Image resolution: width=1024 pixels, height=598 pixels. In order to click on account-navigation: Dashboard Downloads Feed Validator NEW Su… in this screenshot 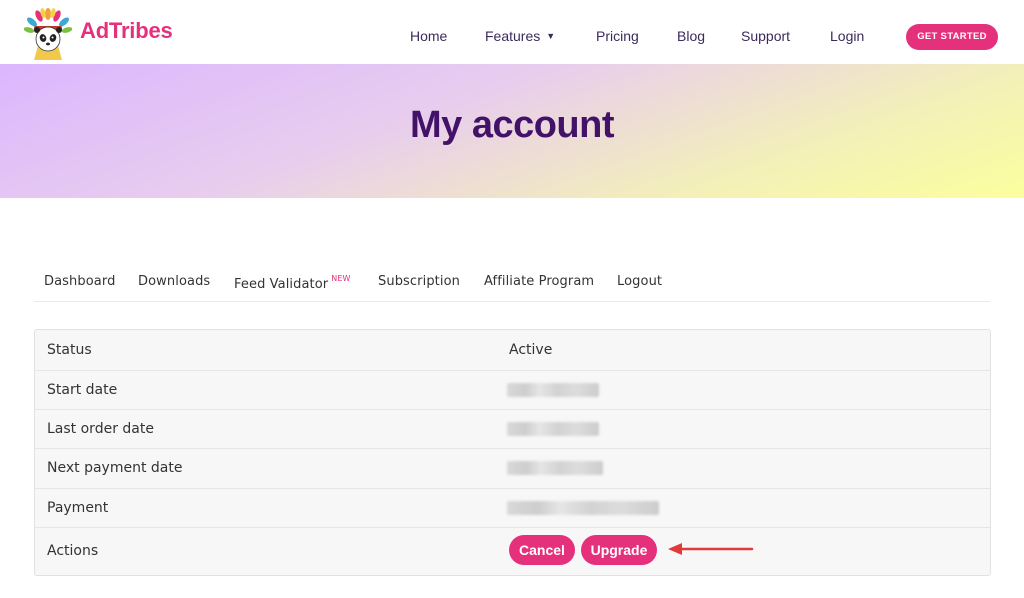, I will do `click(512, 285)`.